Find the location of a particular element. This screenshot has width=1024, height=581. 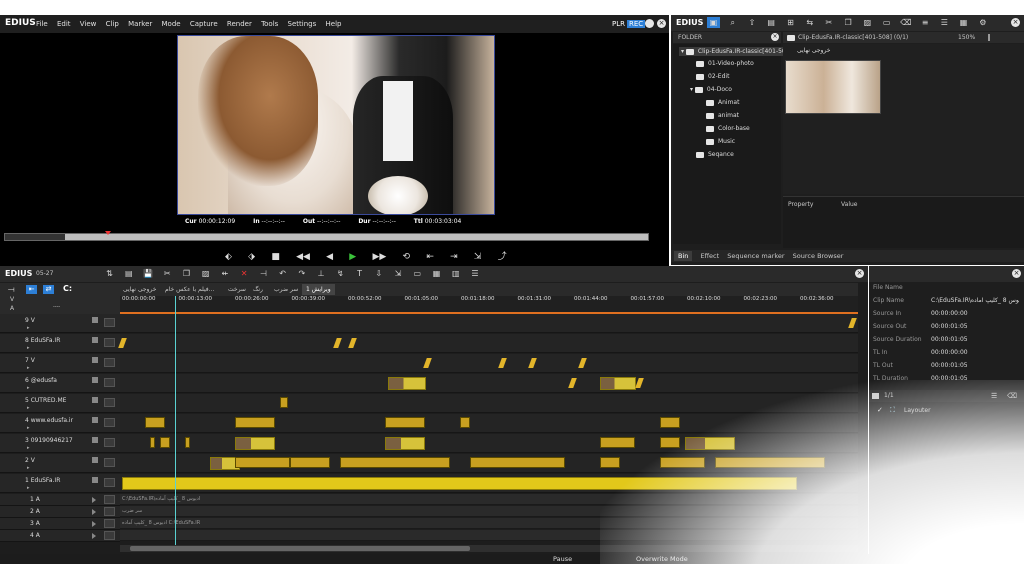

copy-icon: ❐ is located at coordinates (186, 273).